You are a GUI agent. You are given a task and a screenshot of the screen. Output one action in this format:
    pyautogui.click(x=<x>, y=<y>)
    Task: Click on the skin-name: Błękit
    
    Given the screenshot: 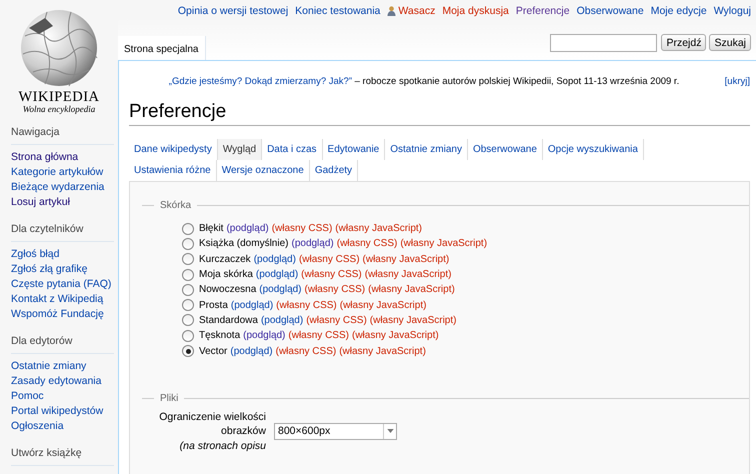 What is the action you would take?
    pyautogui.click(x=211, y=228)
    